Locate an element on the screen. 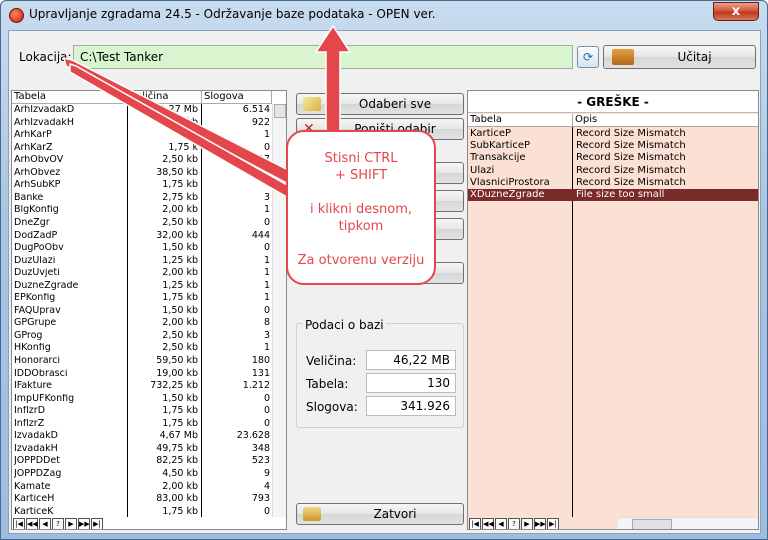 Image resolution: width=768 pixels, height=540 pixels. table-cell: 2,50 kb is located at coordinates (180, 348).